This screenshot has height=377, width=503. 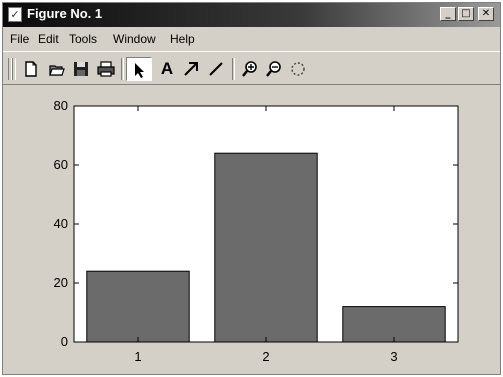 I want to click on rotate-button, so click(x=298, y=69).